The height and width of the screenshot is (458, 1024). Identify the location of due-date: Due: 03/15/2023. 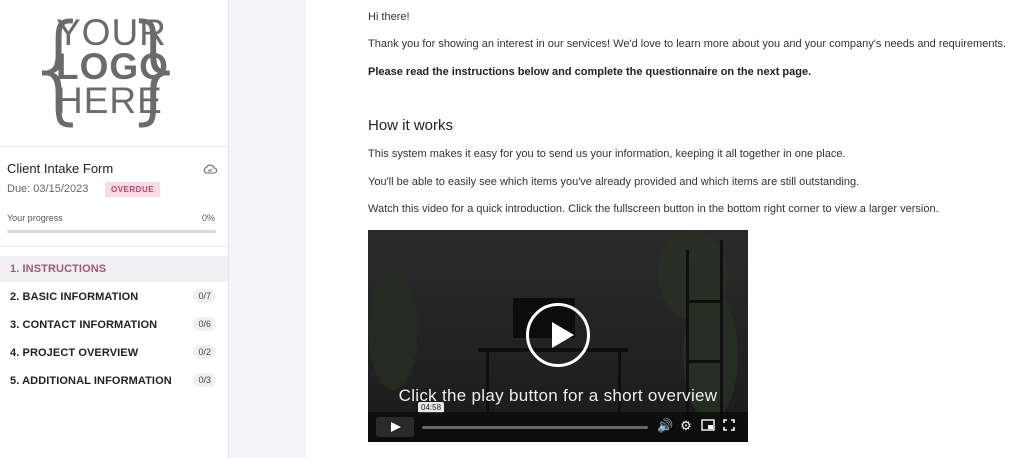
(48, 189).